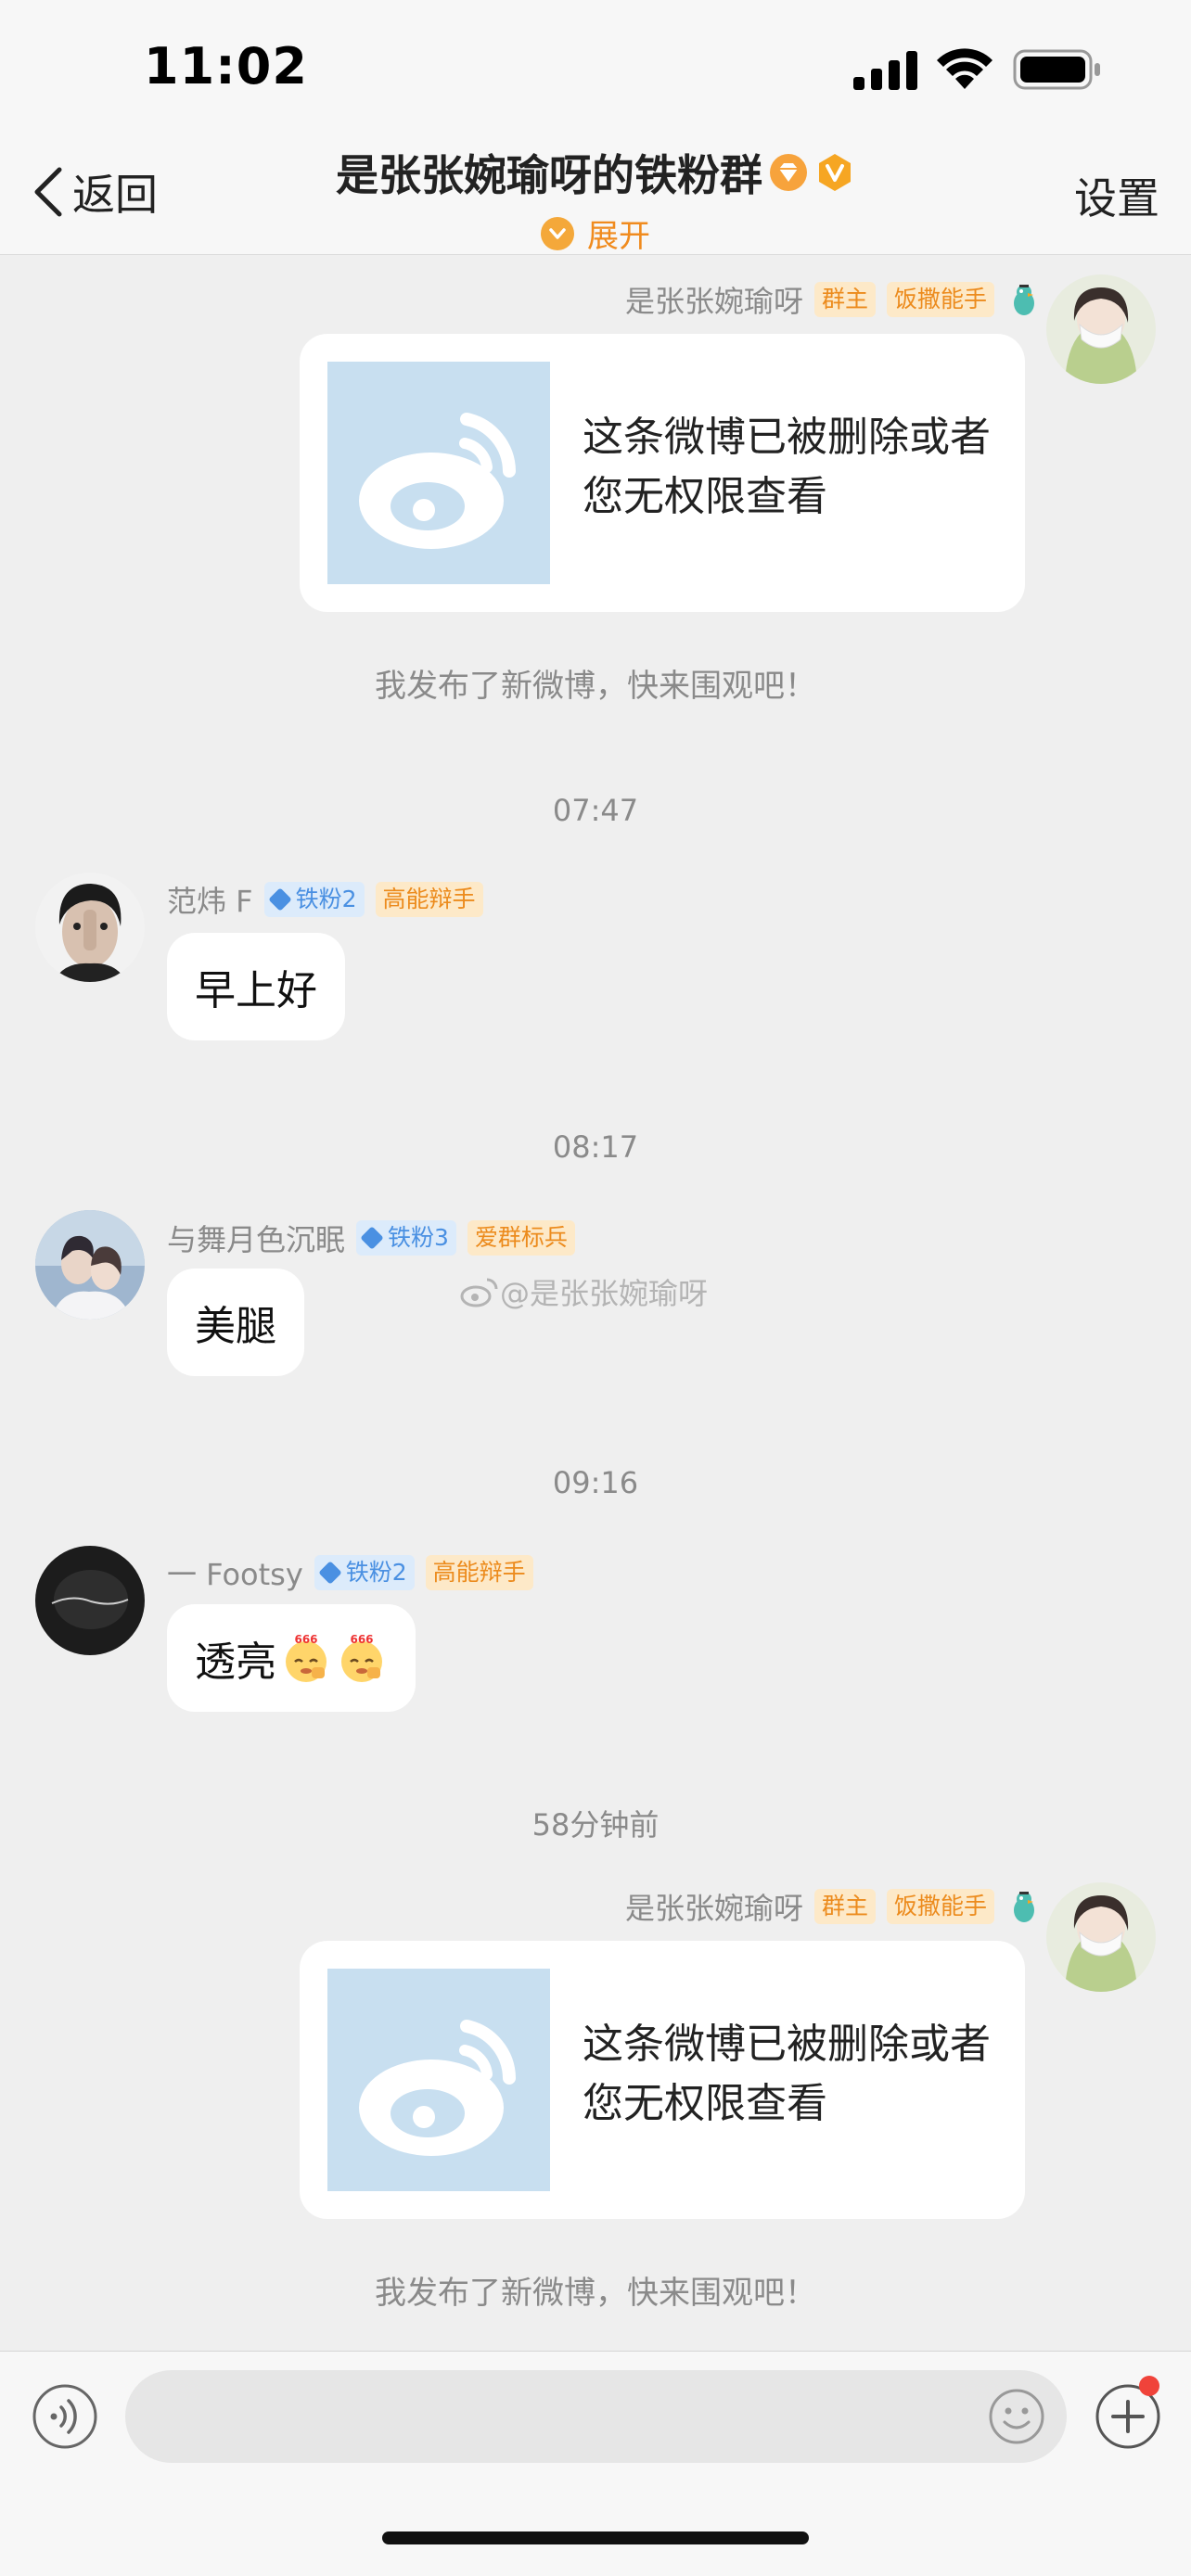 The width and height of the screenshot is (1191, 2576). I want to click on watermark-text: @是张张婉瑜呀, so click(604, 1293).